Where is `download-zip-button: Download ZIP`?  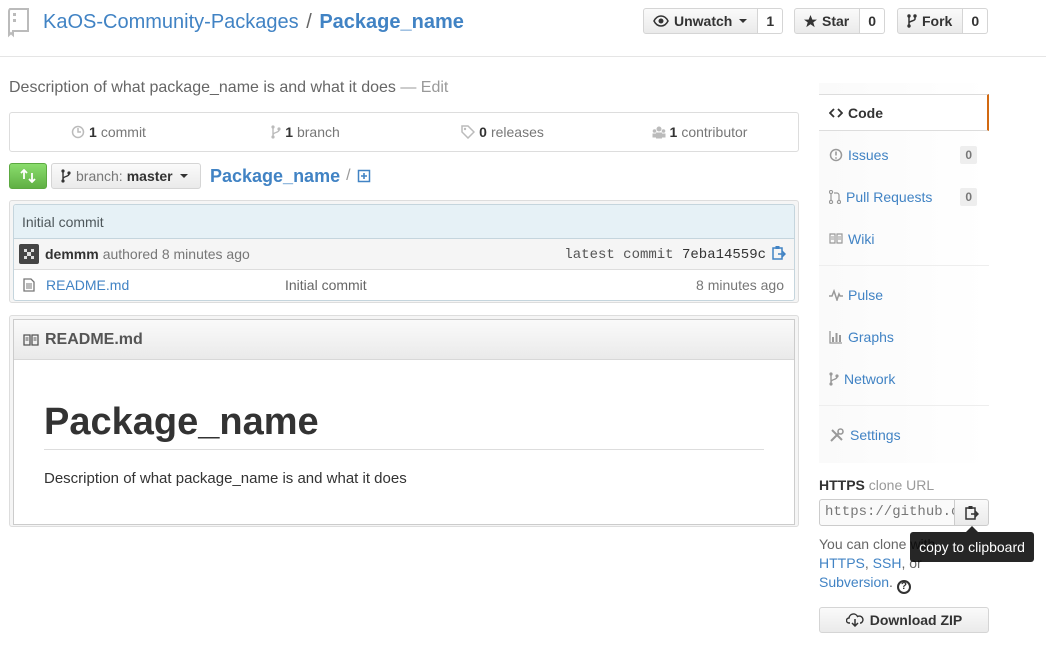 download-zip-button: Download ZIP is located at coordinates (904, 620).